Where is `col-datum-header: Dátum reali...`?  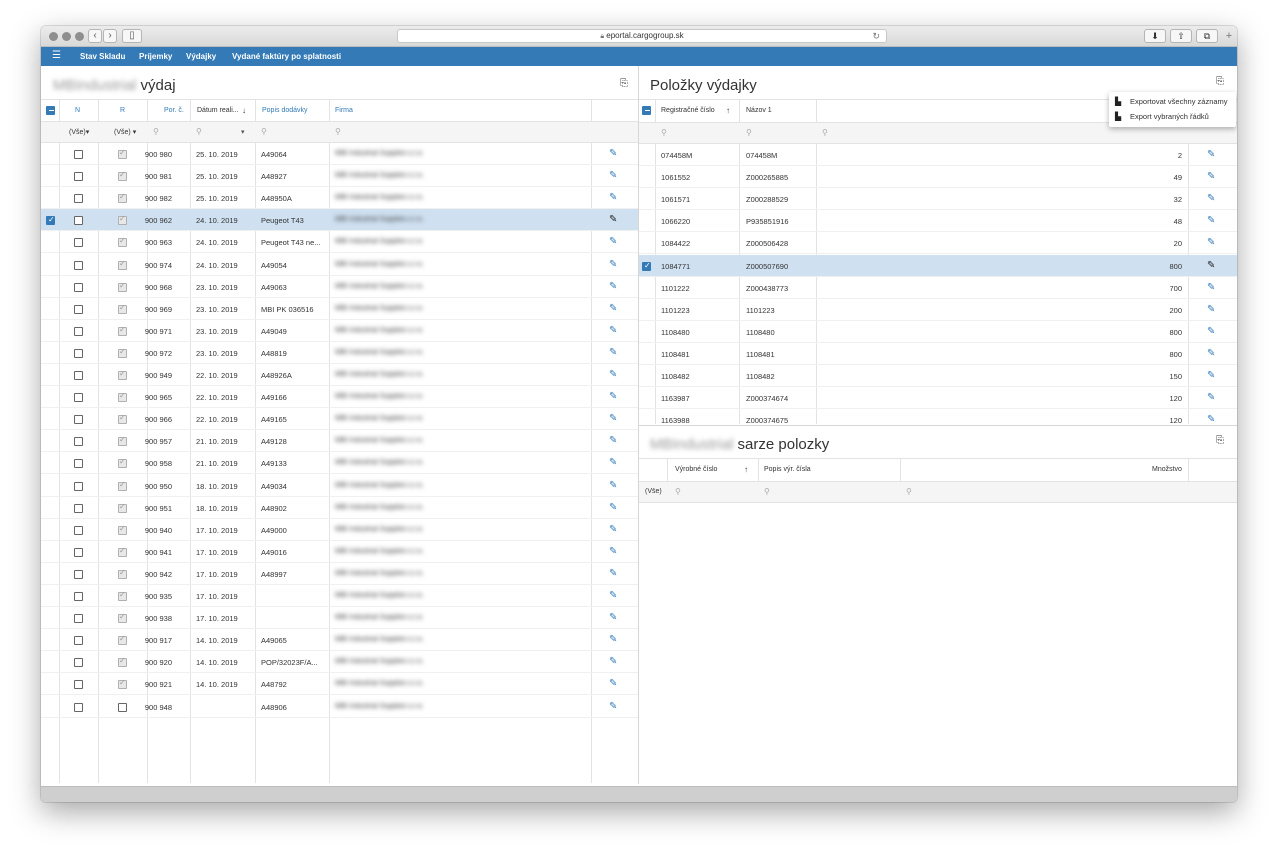 col-datum-header: Dátum reali... is located at coordinates (218, 110).